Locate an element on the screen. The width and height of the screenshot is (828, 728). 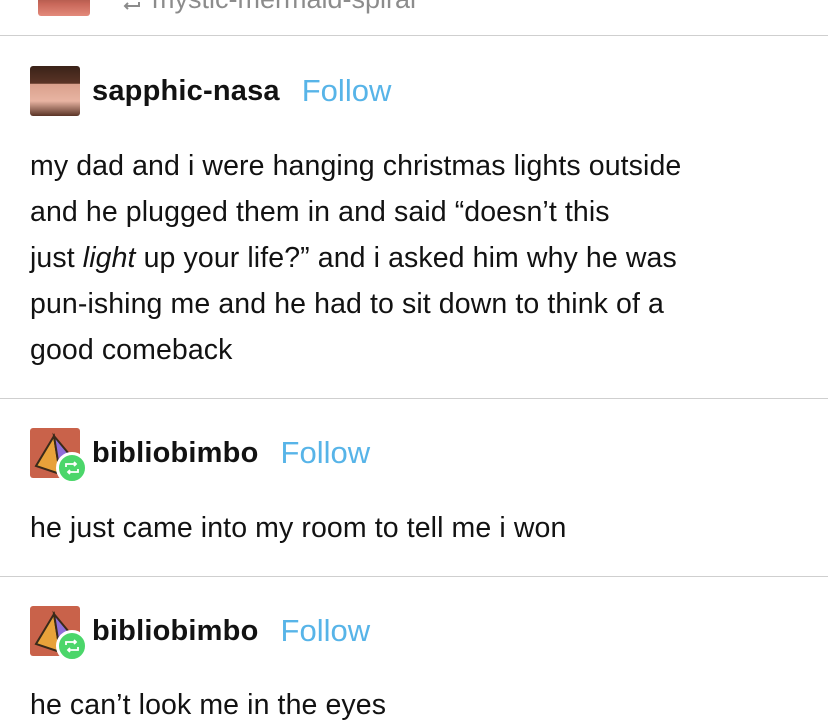
text-line: he can’t look me in the eyes is located at coordinates (208, 705).